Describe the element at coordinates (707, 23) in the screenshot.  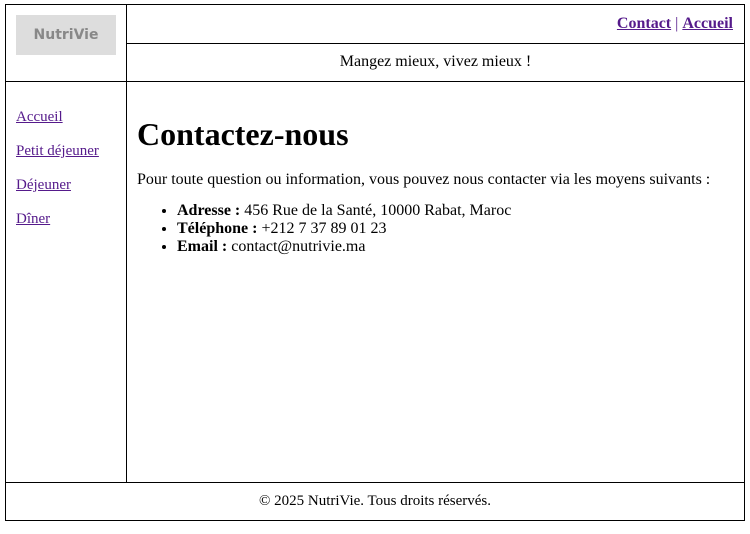
I see `topnav-link-accueil: Accueil` at that location.